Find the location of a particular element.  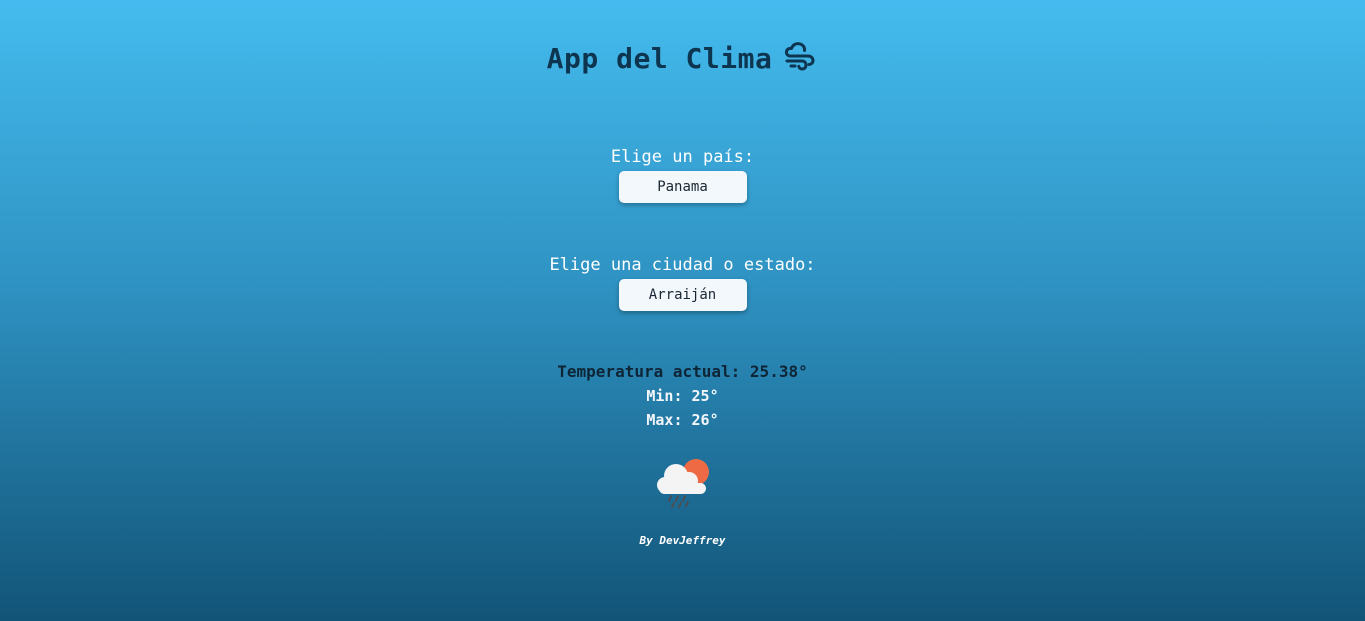

min-temperature: Min: 25° is located at coordinates (682, 396).